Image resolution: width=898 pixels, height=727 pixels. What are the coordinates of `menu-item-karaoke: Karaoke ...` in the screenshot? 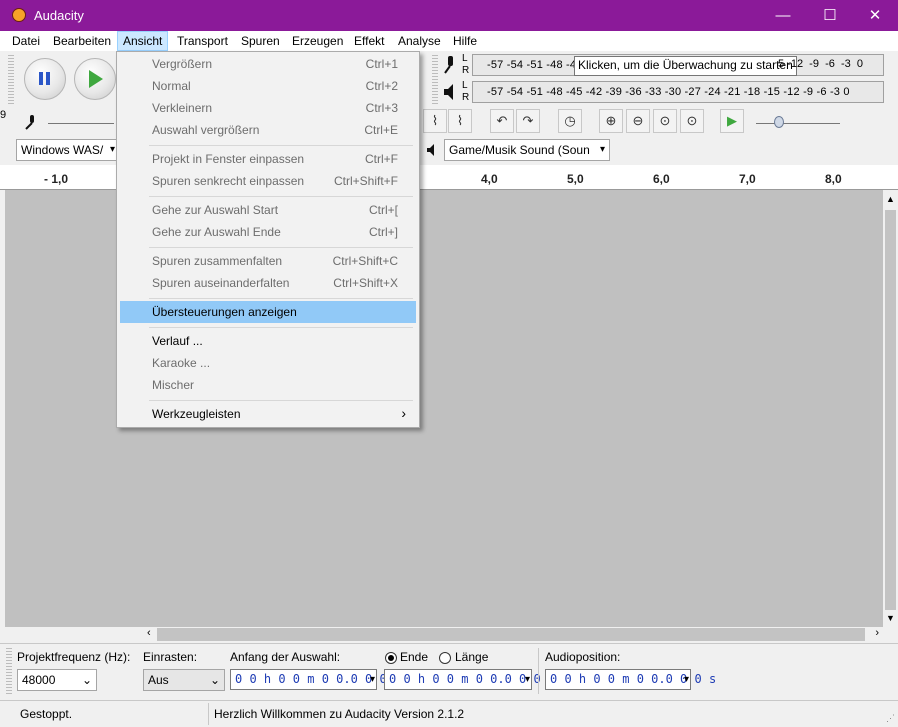 It's located at (268, 363).